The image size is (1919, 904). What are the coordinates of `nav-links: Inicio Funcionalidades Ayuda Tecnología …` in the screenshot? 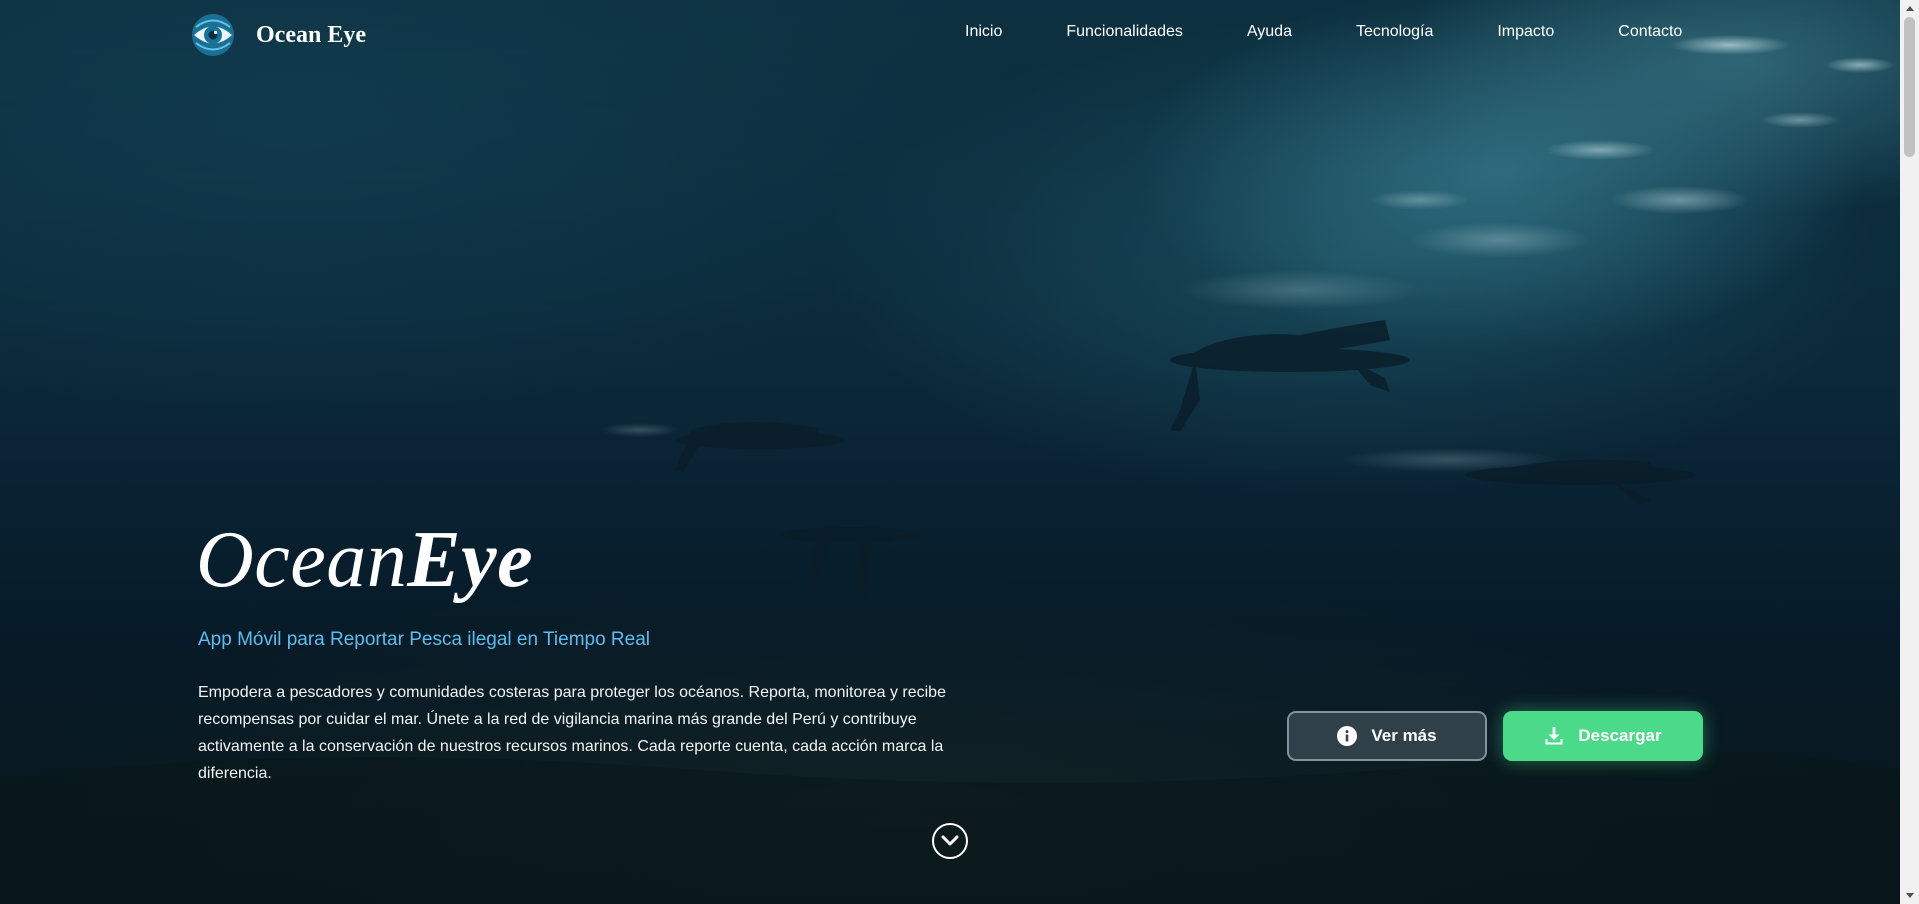 It's located at (1323, 32).